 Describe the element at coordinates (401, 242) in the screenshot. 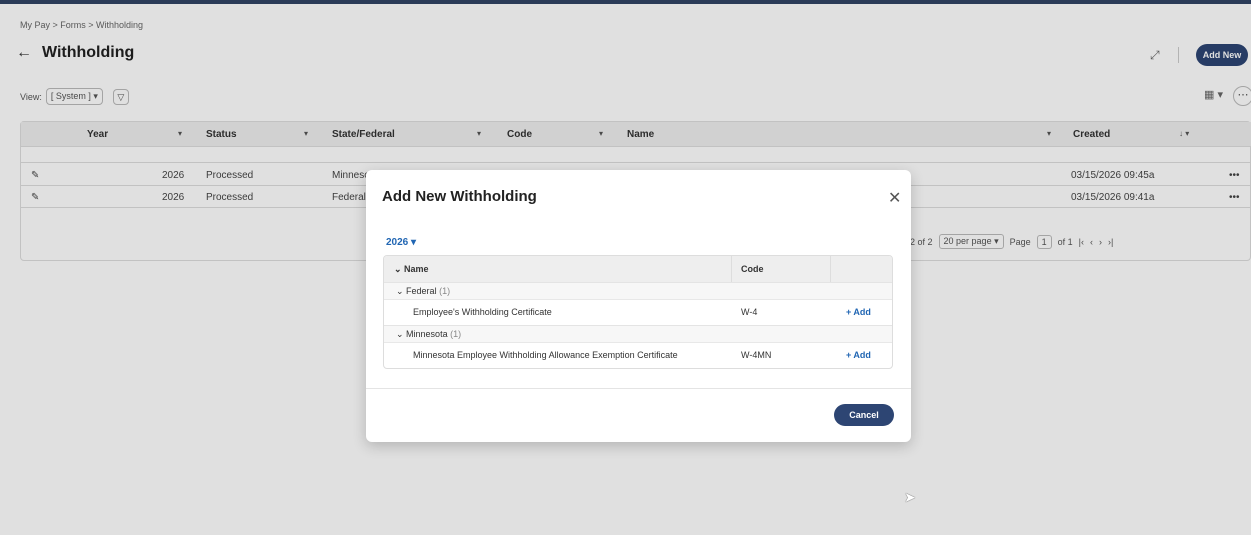

I see `year-select: 2026 ▾` at that location.